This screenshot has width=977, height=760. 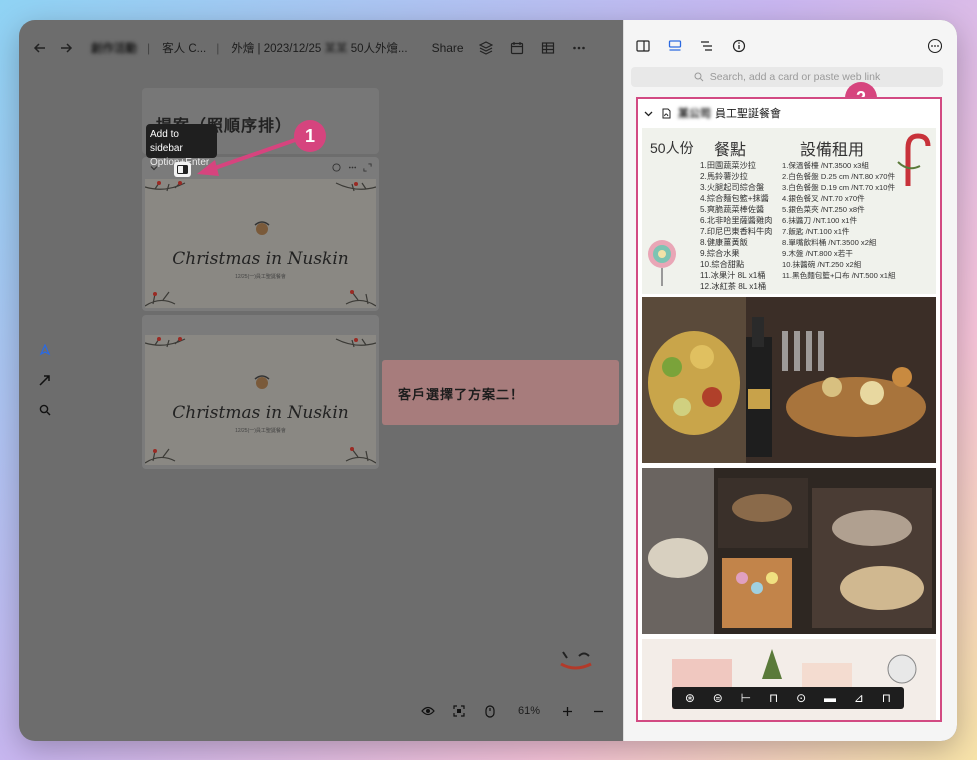 I want to click on breadcrumb-board-blurred: 某某, so click(x=336, y=49).